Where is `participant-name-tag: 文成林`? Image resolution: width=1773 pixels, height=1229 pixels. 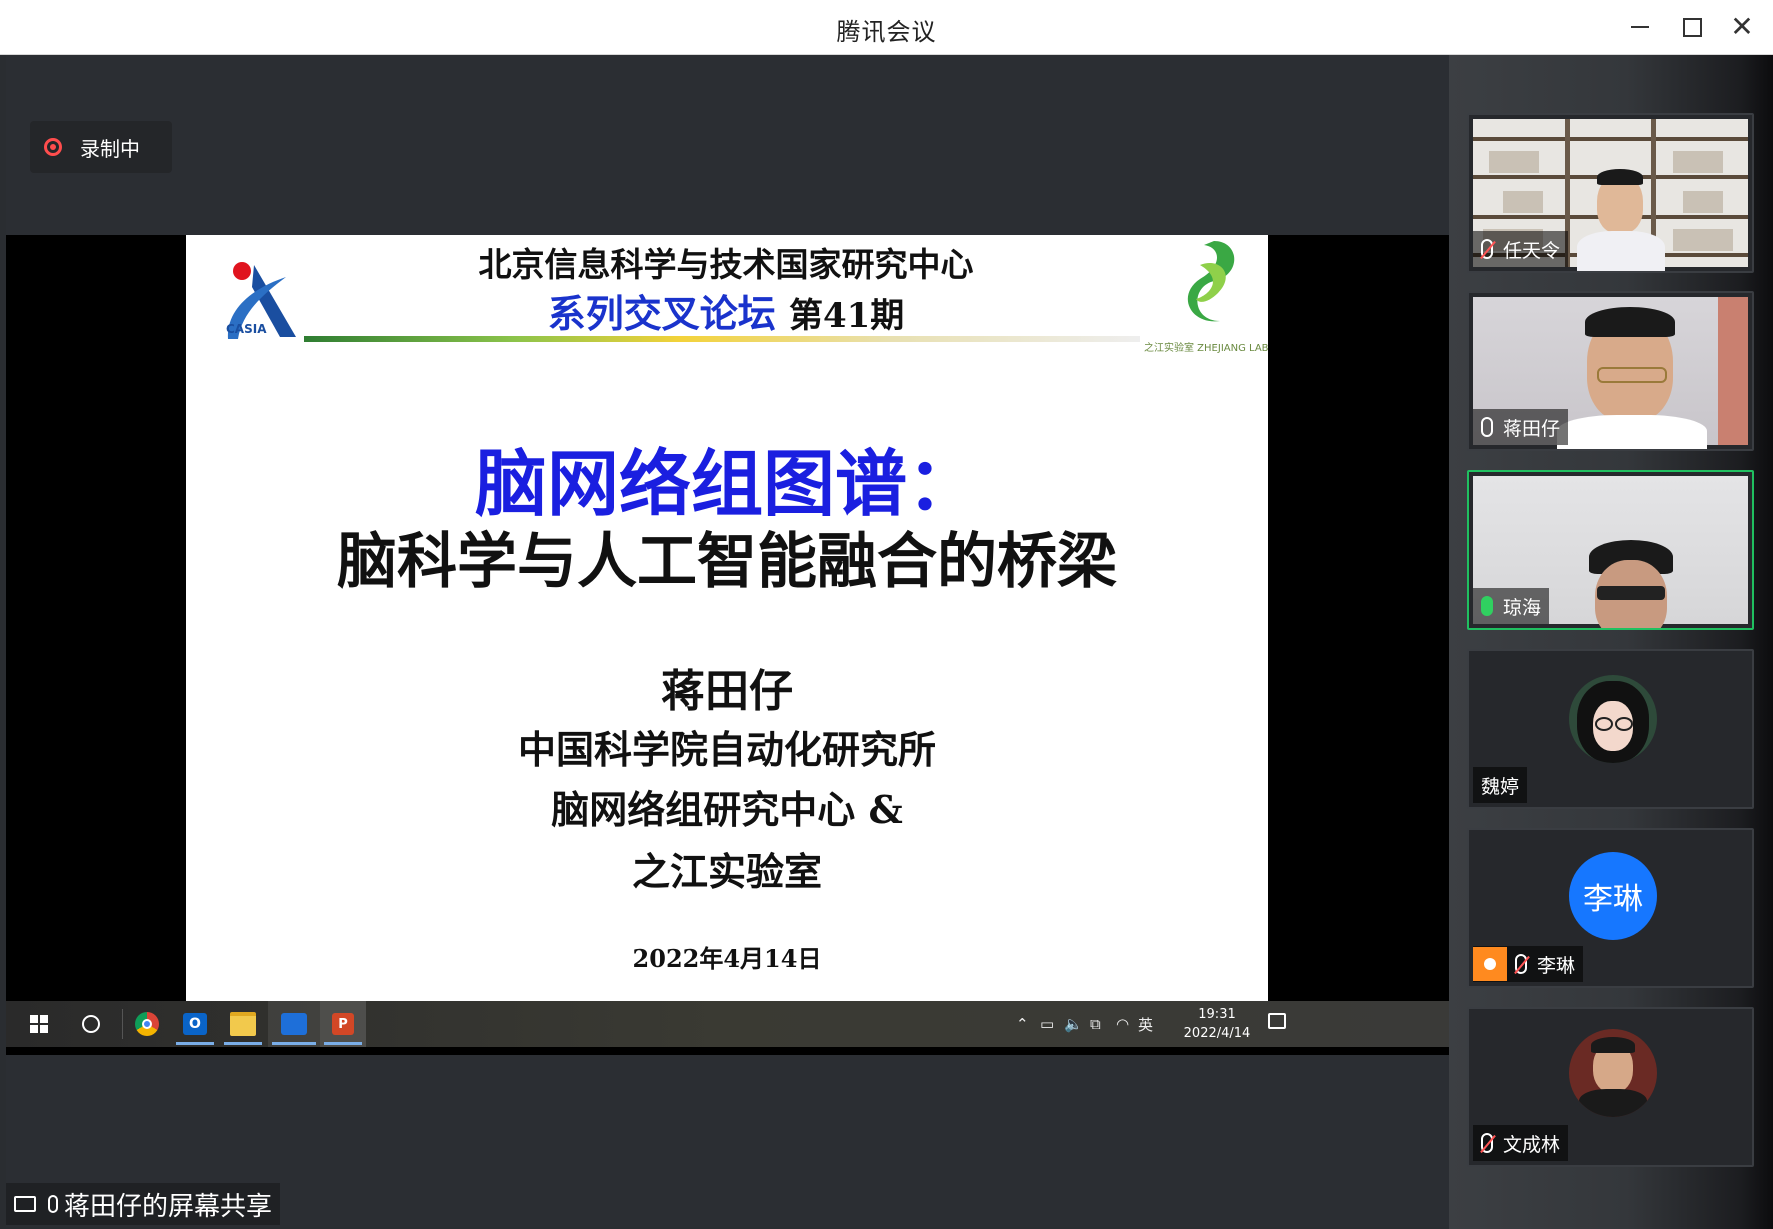 participant-name-tag: 文成林 is located at coordinates (1521, 1143).